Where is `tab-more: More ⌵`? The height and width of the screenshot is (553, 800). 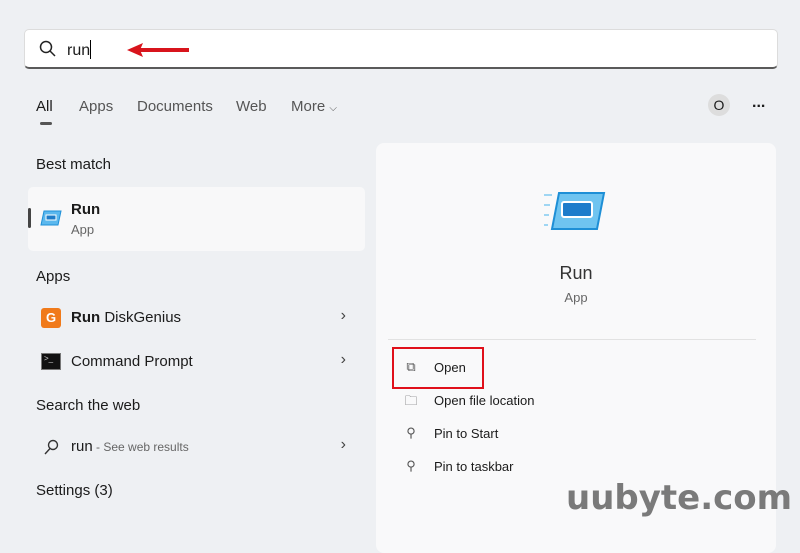 tab-more: More ⌵ is located at coordinates (314, 106).